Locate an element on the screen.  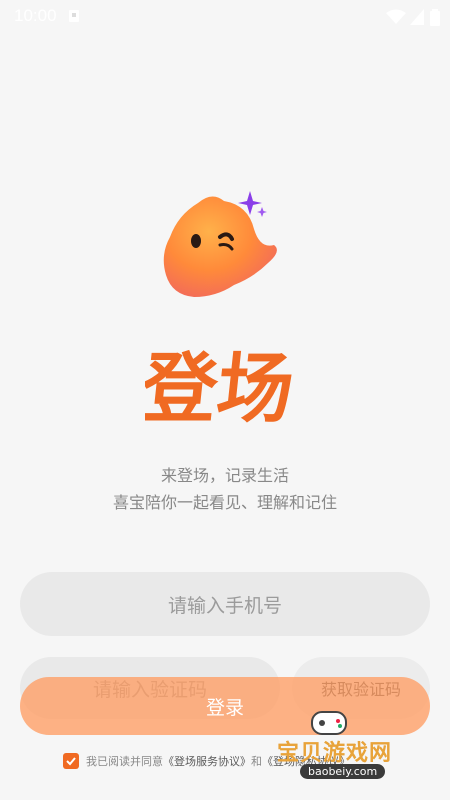
wifi-icon is located at coordinates (396, 16).